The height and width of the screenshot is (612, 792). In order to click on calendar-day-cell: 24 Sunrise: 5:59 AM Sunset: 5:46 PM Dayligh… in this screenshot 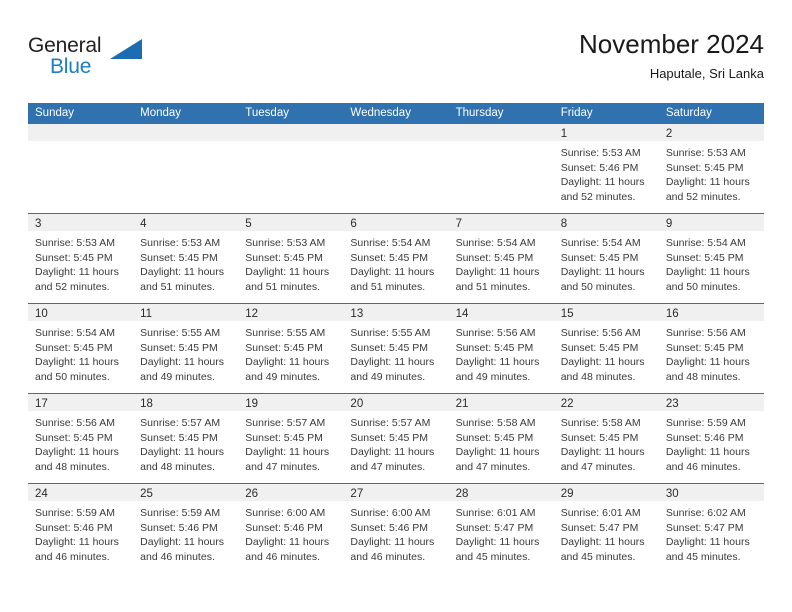, I will do `click(81, 528)`.